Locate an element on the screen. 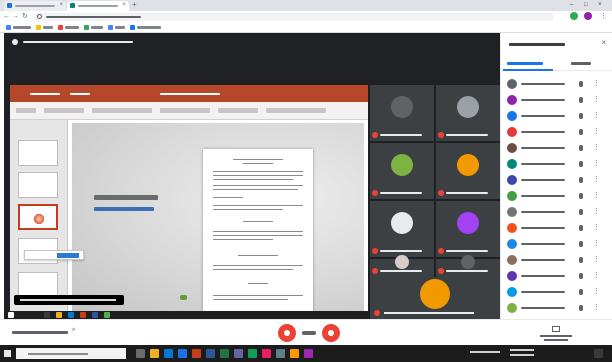 Image resolution: width=612 pixels, height=362 pixels. kebab-menu-icon: ⋮ is located at coordinates (603, 17).